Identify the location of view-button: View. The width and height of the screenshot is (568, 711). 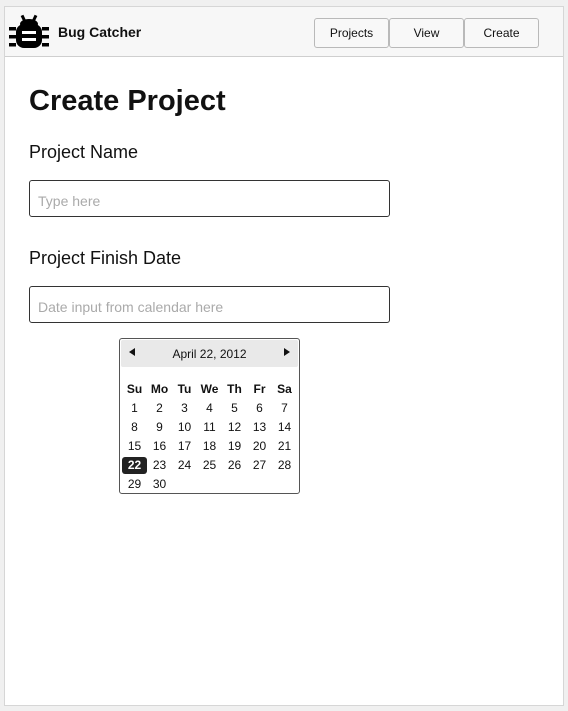
(426, 33).